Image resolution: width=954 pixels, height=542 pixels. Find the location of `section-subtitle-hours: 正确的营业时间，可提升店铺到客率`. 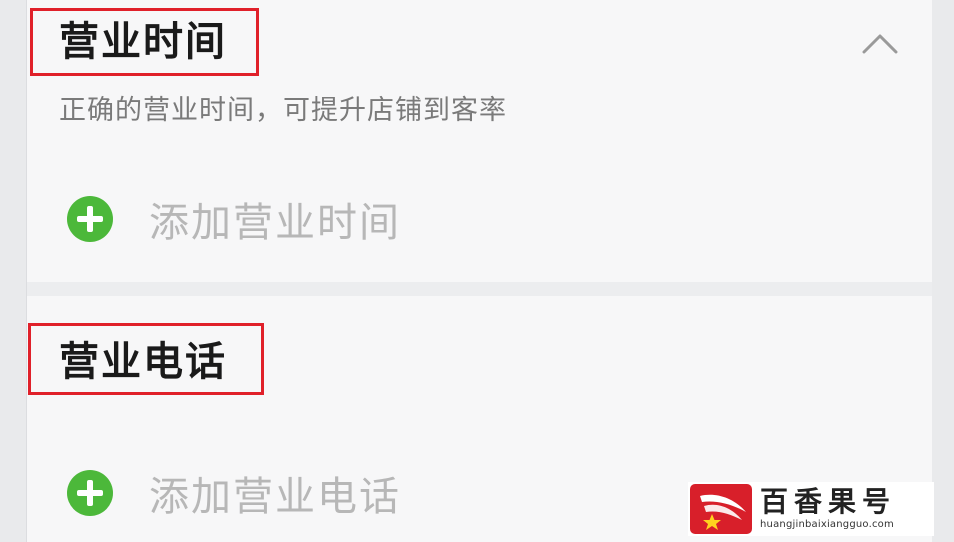

section-subtitle-hours: 正确的营业时间，可提升店铺到客率 is located at coordinates (283, 110).